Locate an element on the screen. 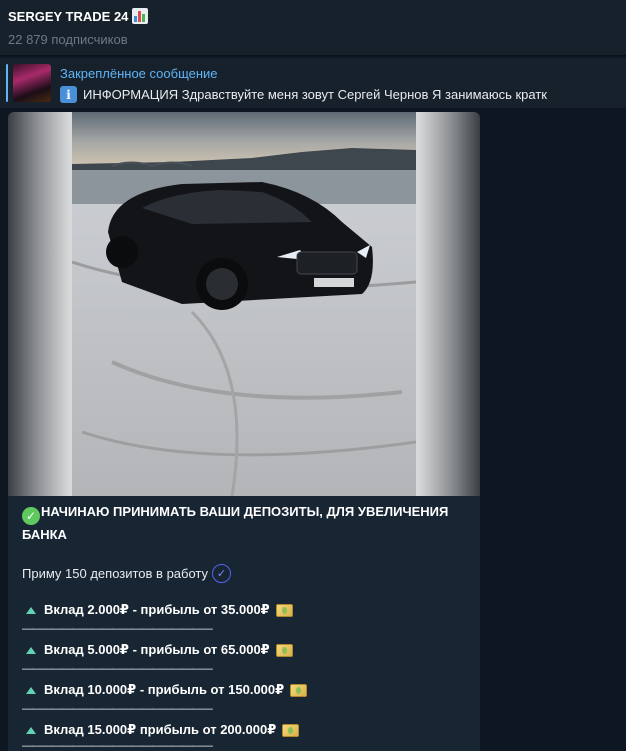 The image size is (626, 751). deposit-tier: Вклад 2.000₽ - прибыль от 35.000₽ is located at coordinates (157, 610).